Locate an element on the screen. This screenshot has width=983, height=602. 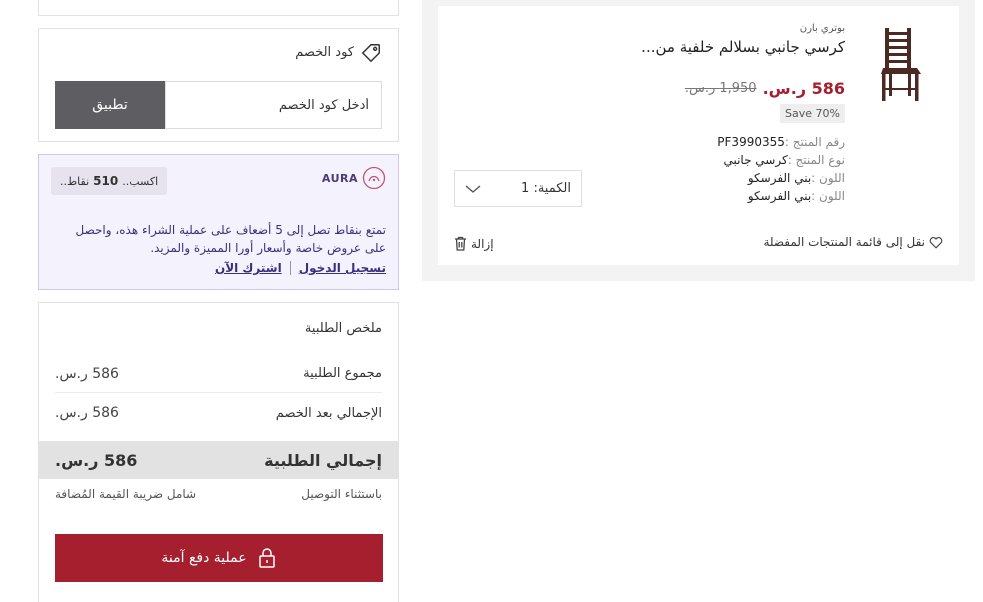
subtotal-value: 586 ر.س. is located at coordinates (87, 373).